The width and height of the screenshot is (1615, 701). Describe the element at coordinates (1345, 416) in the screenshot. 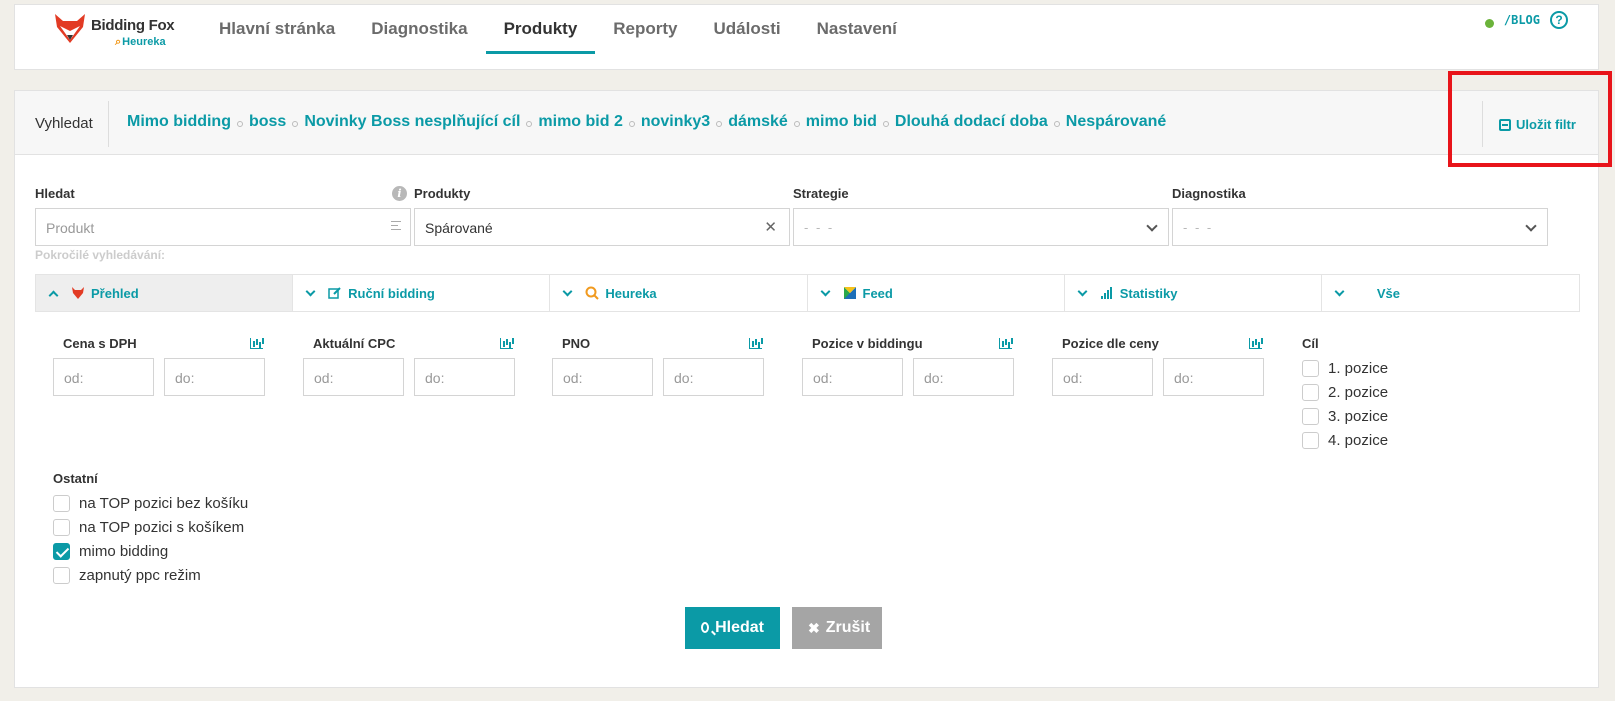

I see `cil-option: 3. pozice` at that location.